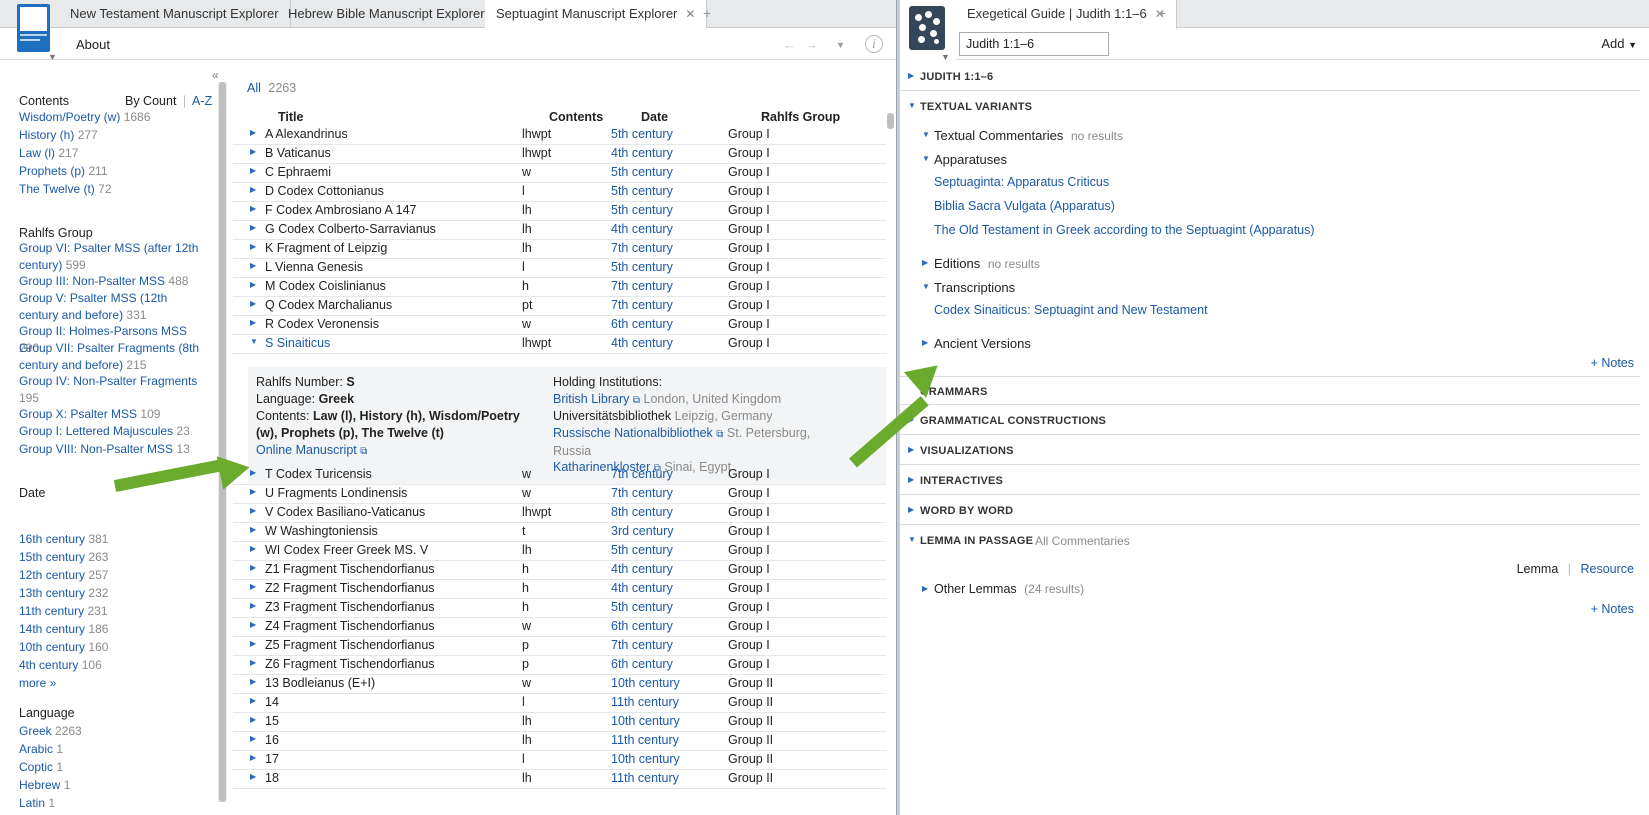 The height and width of the screenshot is (815, 1649). What do you see at coordinates (254, 88) in the screenshot?
I see `all-link: All` at bounding box center [254, 88].